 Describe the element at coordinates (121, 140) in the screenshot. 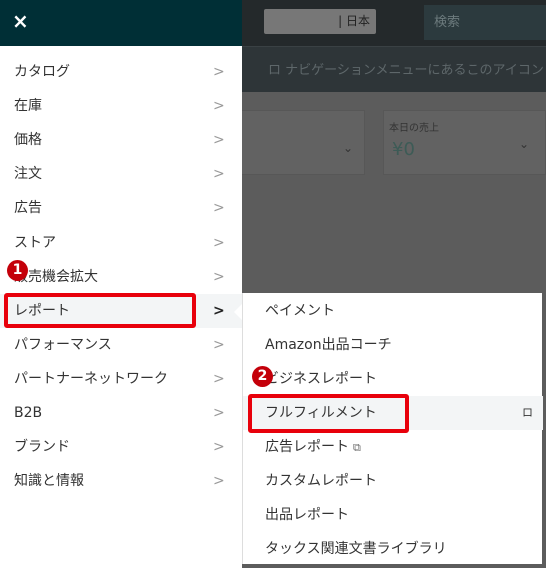

I see `menu-item: 価格 >` at that location.